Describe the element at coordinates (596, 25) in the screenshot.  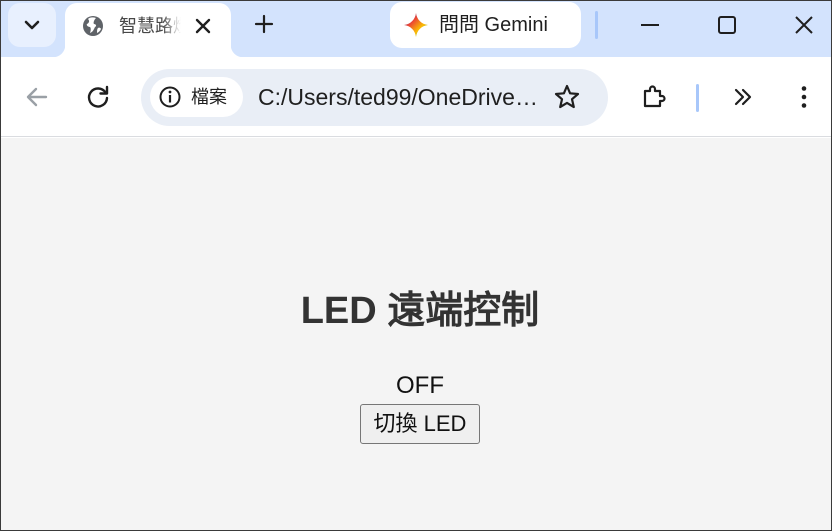
I see `tabstrip-divider` at that location.